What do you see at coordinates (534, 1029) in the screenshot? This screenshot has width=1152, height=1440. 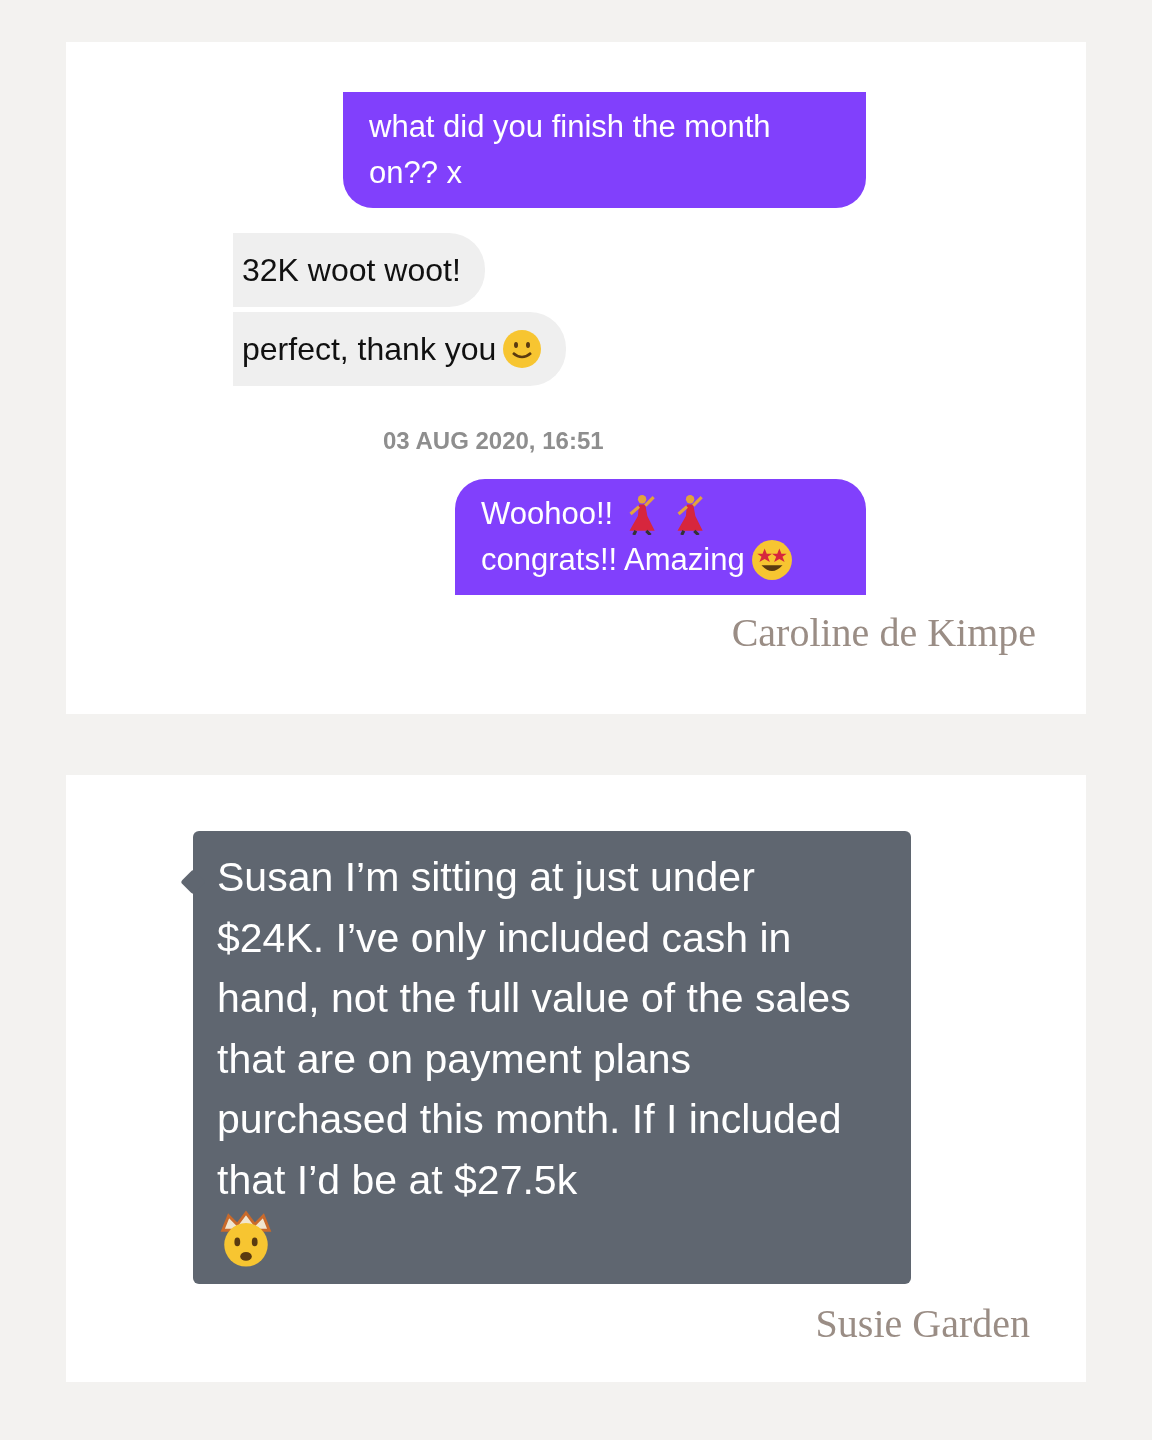 I see `message-text: Susan I’m sitting at just under $24K. I’ve only included cash in hand, not the full value of the sales that are on payment plans purchased this month. If I included that I’d be at $27.5k` at bounding box center [534, 1029].